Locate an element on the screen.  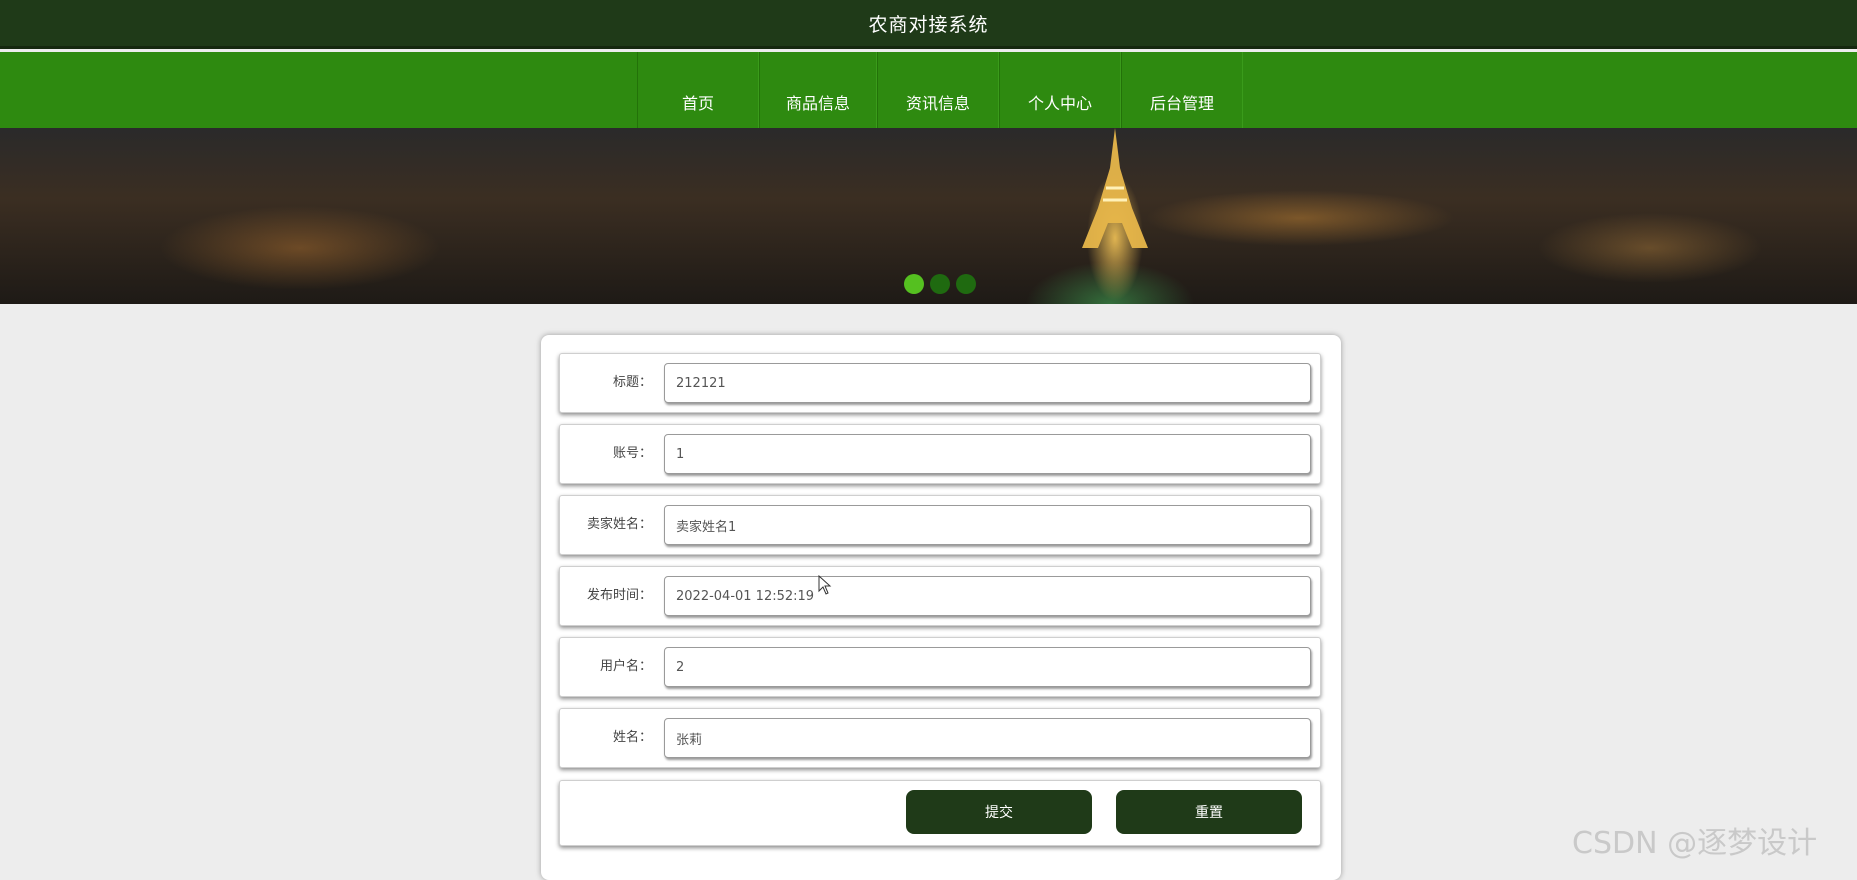
nav-item-news: 资讯信息 is located at coordinates (938, 90).